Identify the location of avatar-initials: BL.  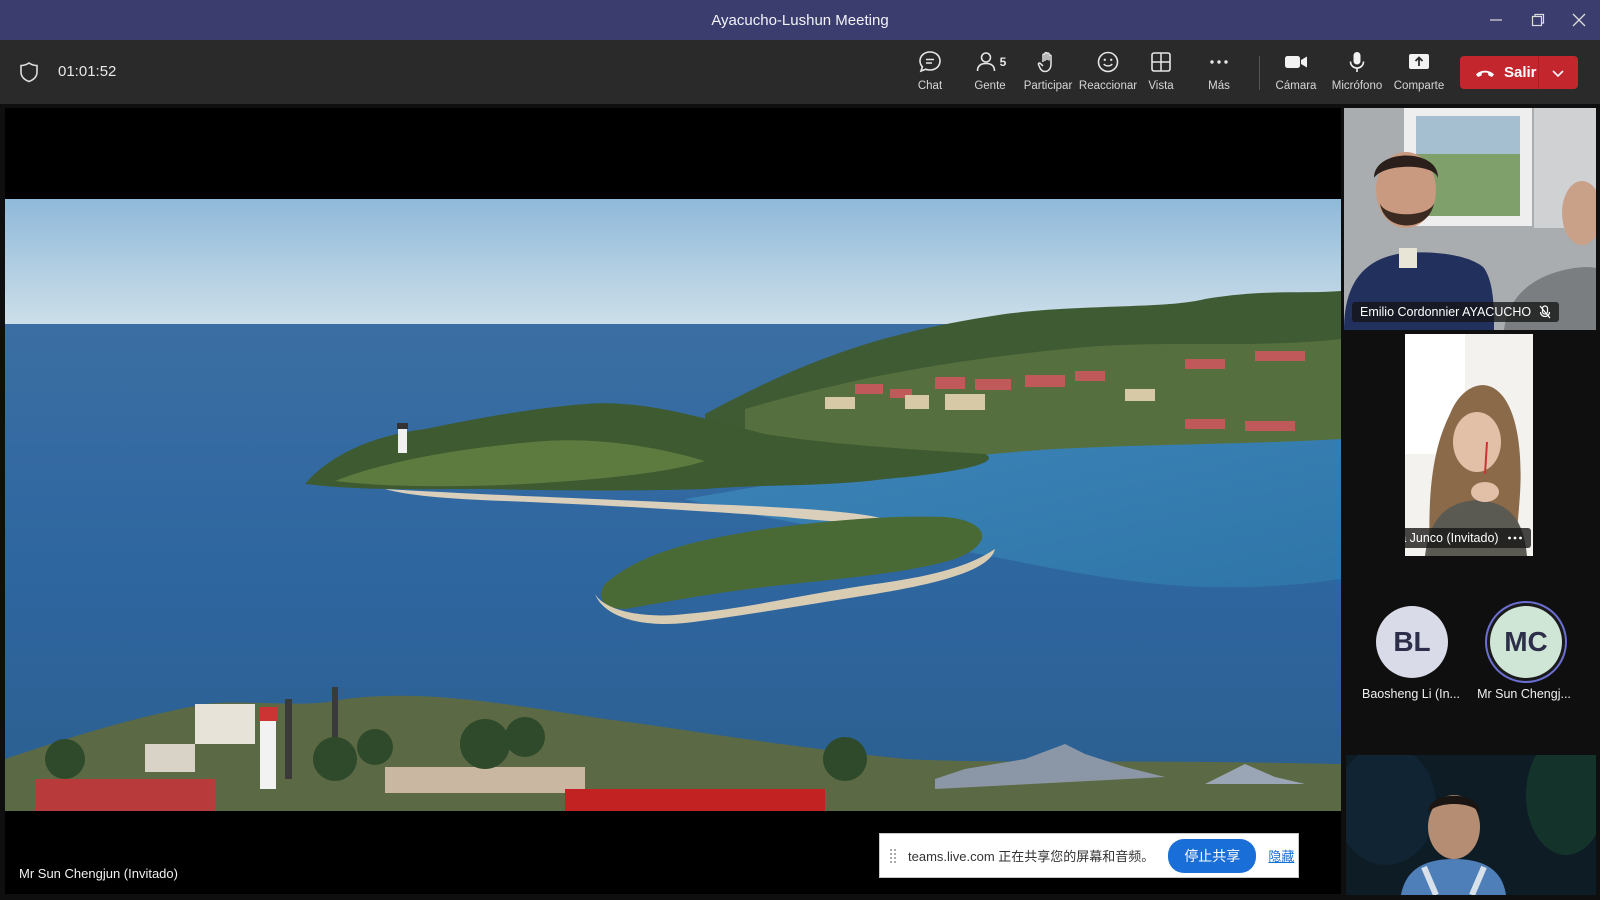
(1412, 641).